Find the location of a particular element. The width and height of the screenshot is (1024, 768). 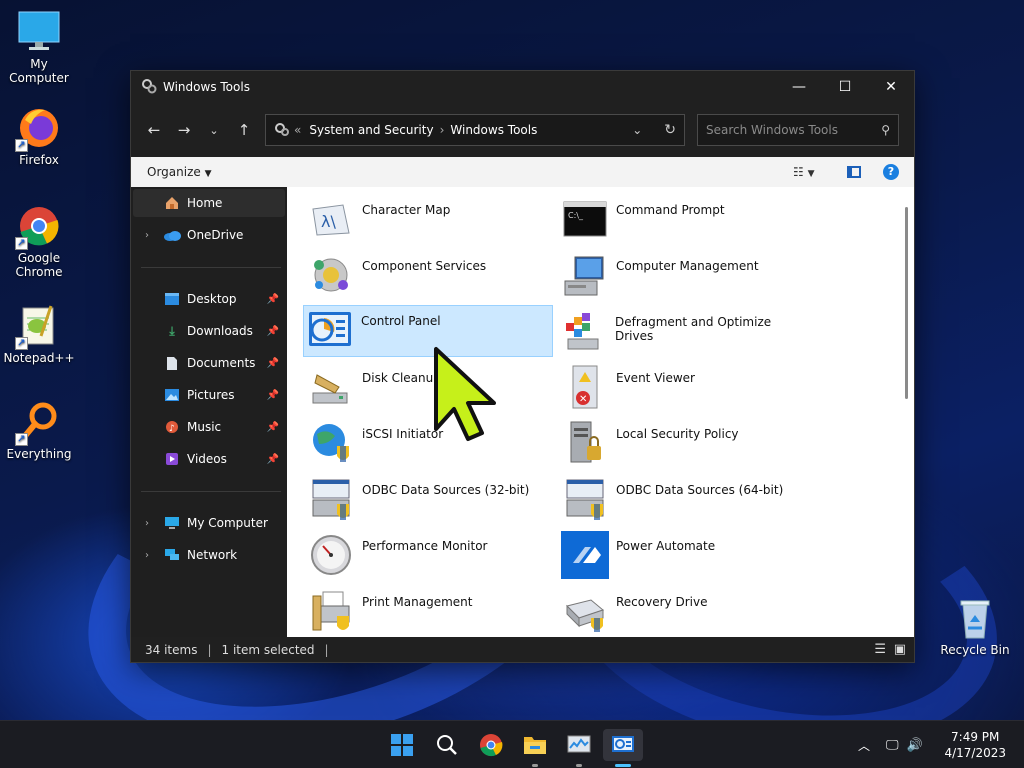

close-button: ✕ is located at coordinates (891, 87).